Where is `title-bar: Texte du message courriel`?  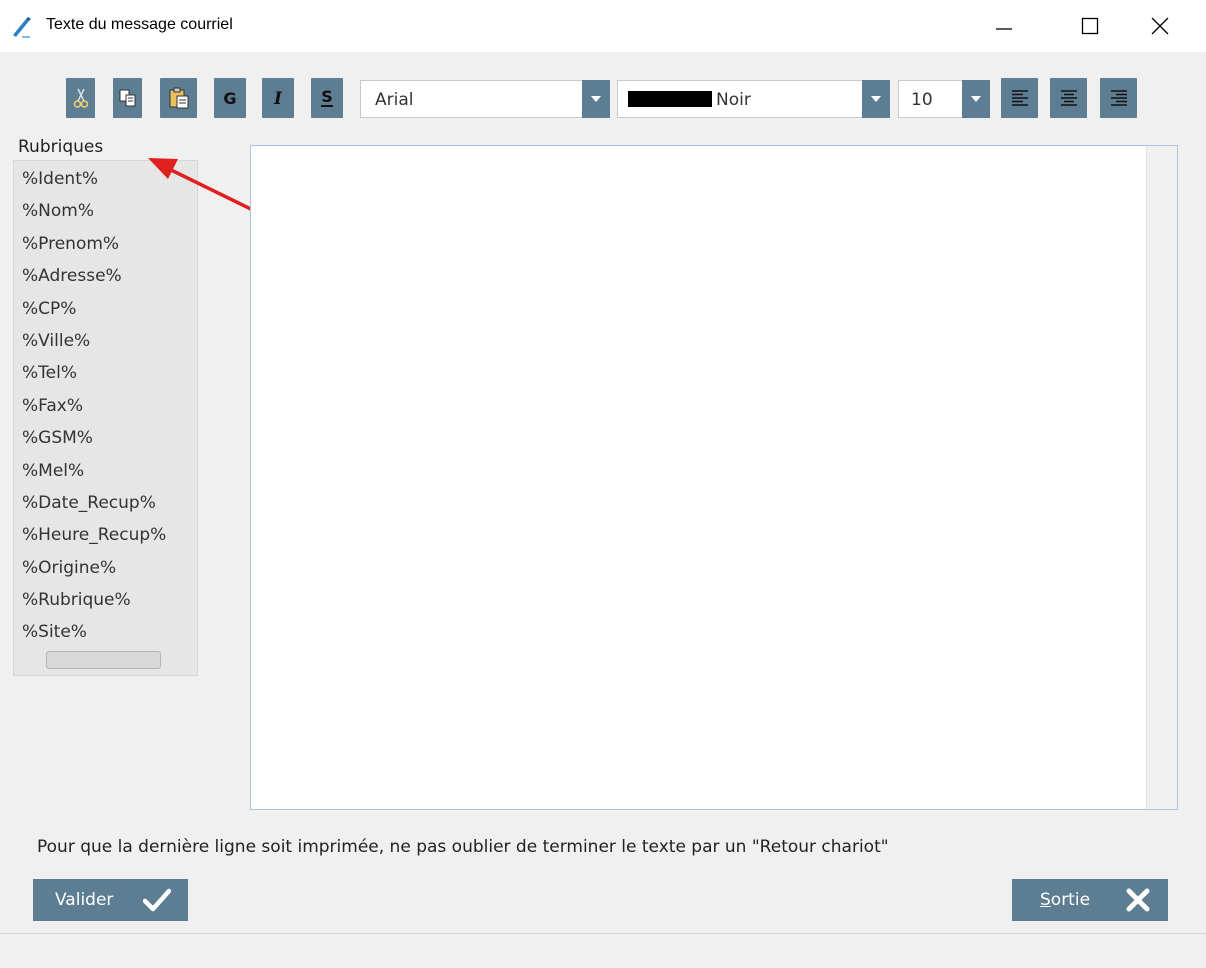
title-bar: Texte du message courriel is located at coordinates (603, 26).